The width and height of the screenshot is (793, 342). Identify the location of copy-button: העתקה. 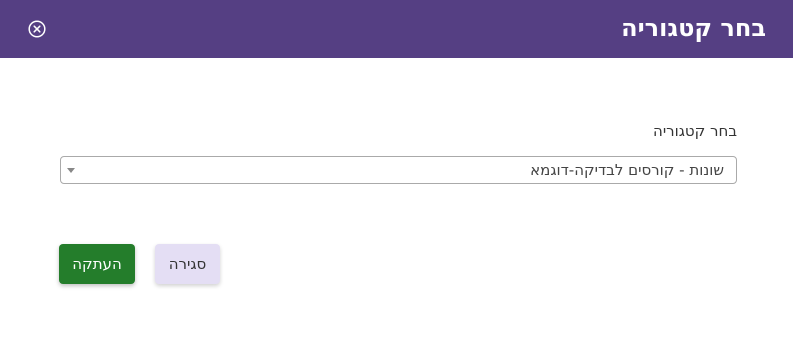
(97, 264).